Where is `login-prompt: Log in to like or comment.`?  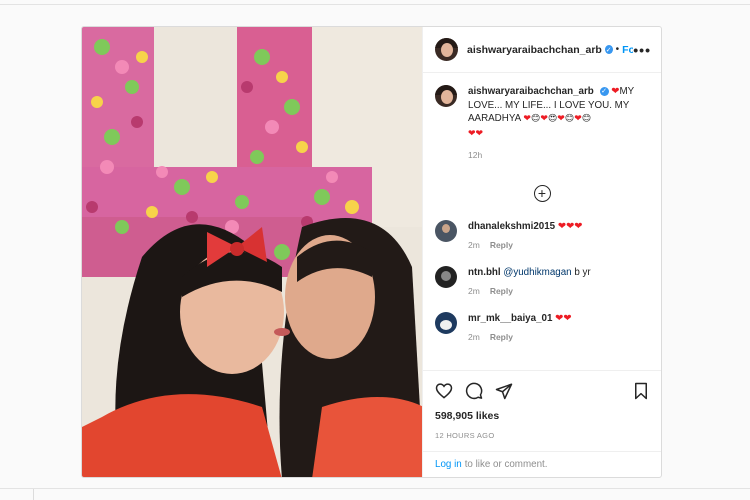 login-prompt: Log in to like or comment. is located at coordinates (542, 464).